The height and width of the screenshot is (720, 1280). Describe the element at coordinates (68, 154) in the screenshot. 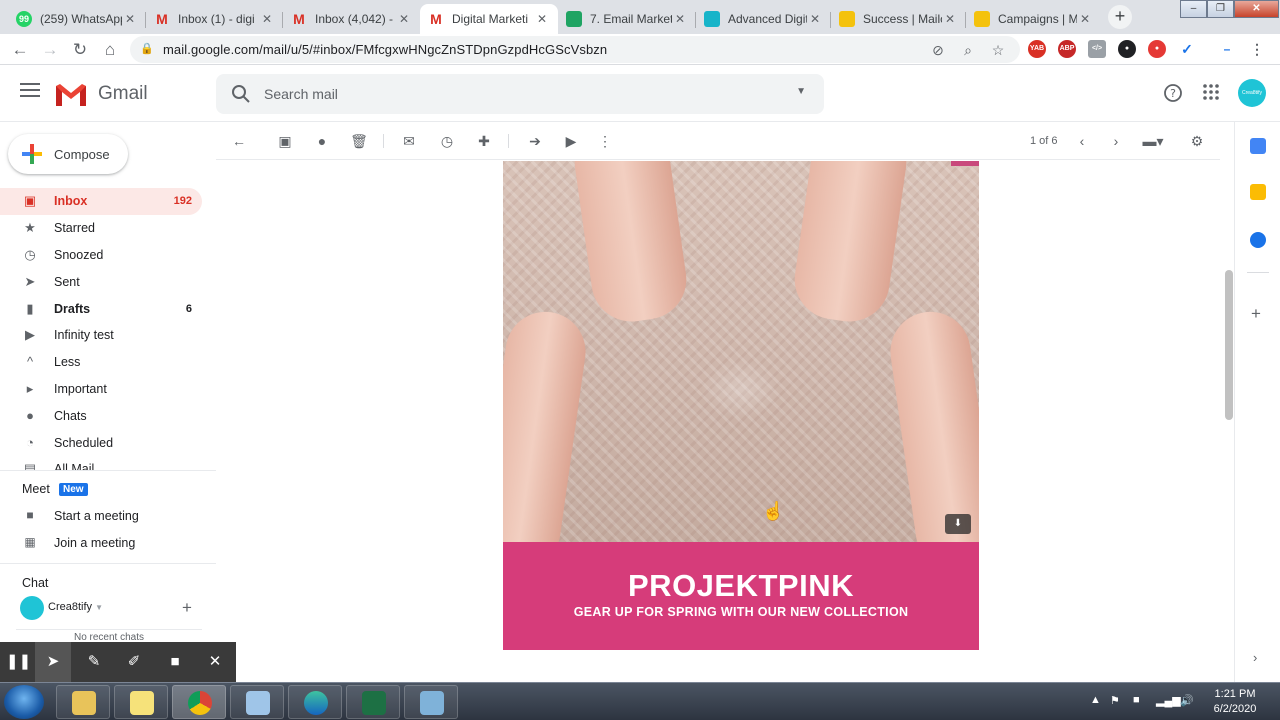

I see `compose-button: Compose` at that location.